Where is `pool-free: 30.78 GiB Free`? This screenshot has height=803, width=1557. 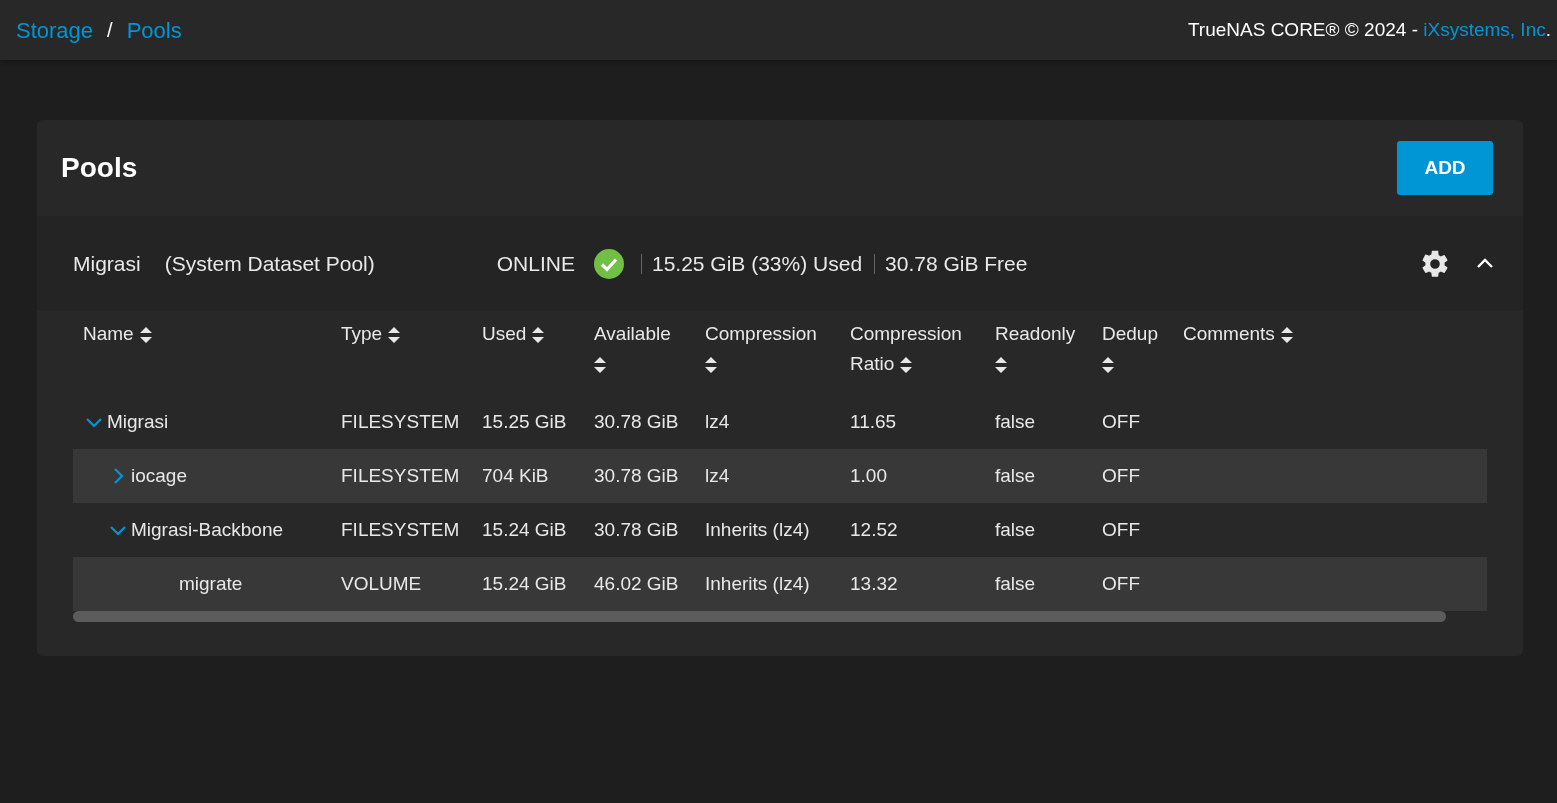 pool-free: 30.78 GiB Free is located at coordinates (956, 263).